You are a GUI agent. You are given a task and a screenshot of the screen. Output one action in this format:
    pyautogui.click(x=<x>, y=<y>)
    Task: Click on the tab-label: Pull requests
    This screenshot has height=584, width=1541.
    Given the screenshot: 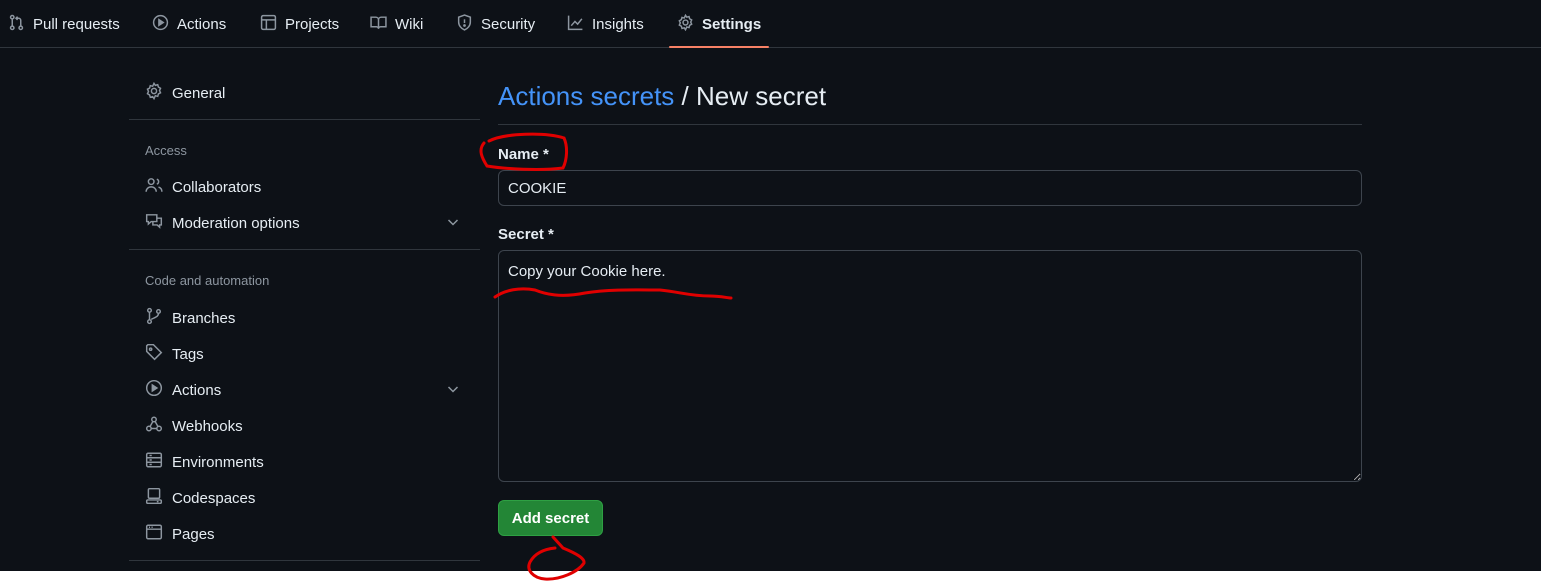 What is the action you would take?
    pyautogui.click(x=76, y=24)
    